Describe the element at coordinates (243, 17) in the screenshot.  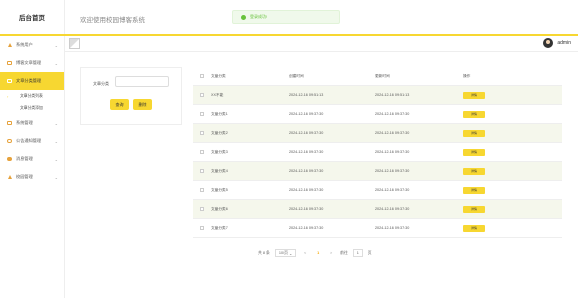
I see `success-icon` at that location.